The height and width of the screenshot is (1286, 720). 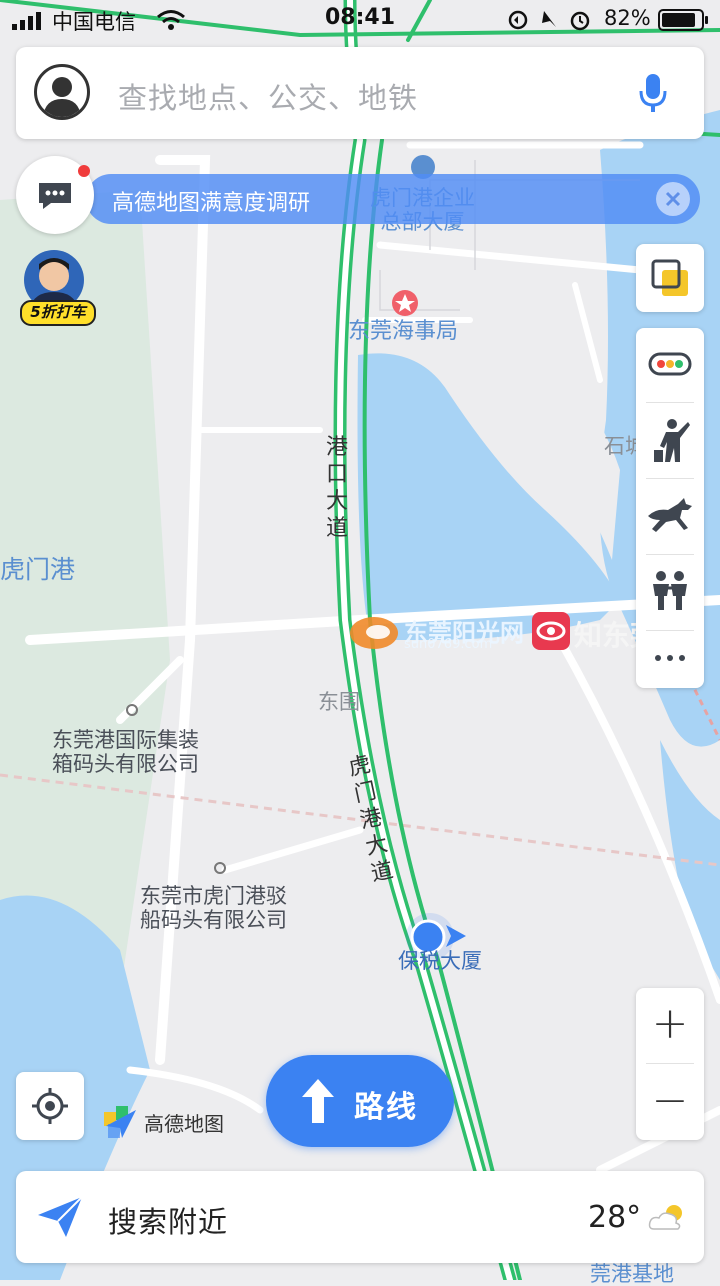 What do you see at coordinates (58, 313) in the screenshot?
I see `taxi-promo-tag: 5折打车` at bounding box center [58, 313].